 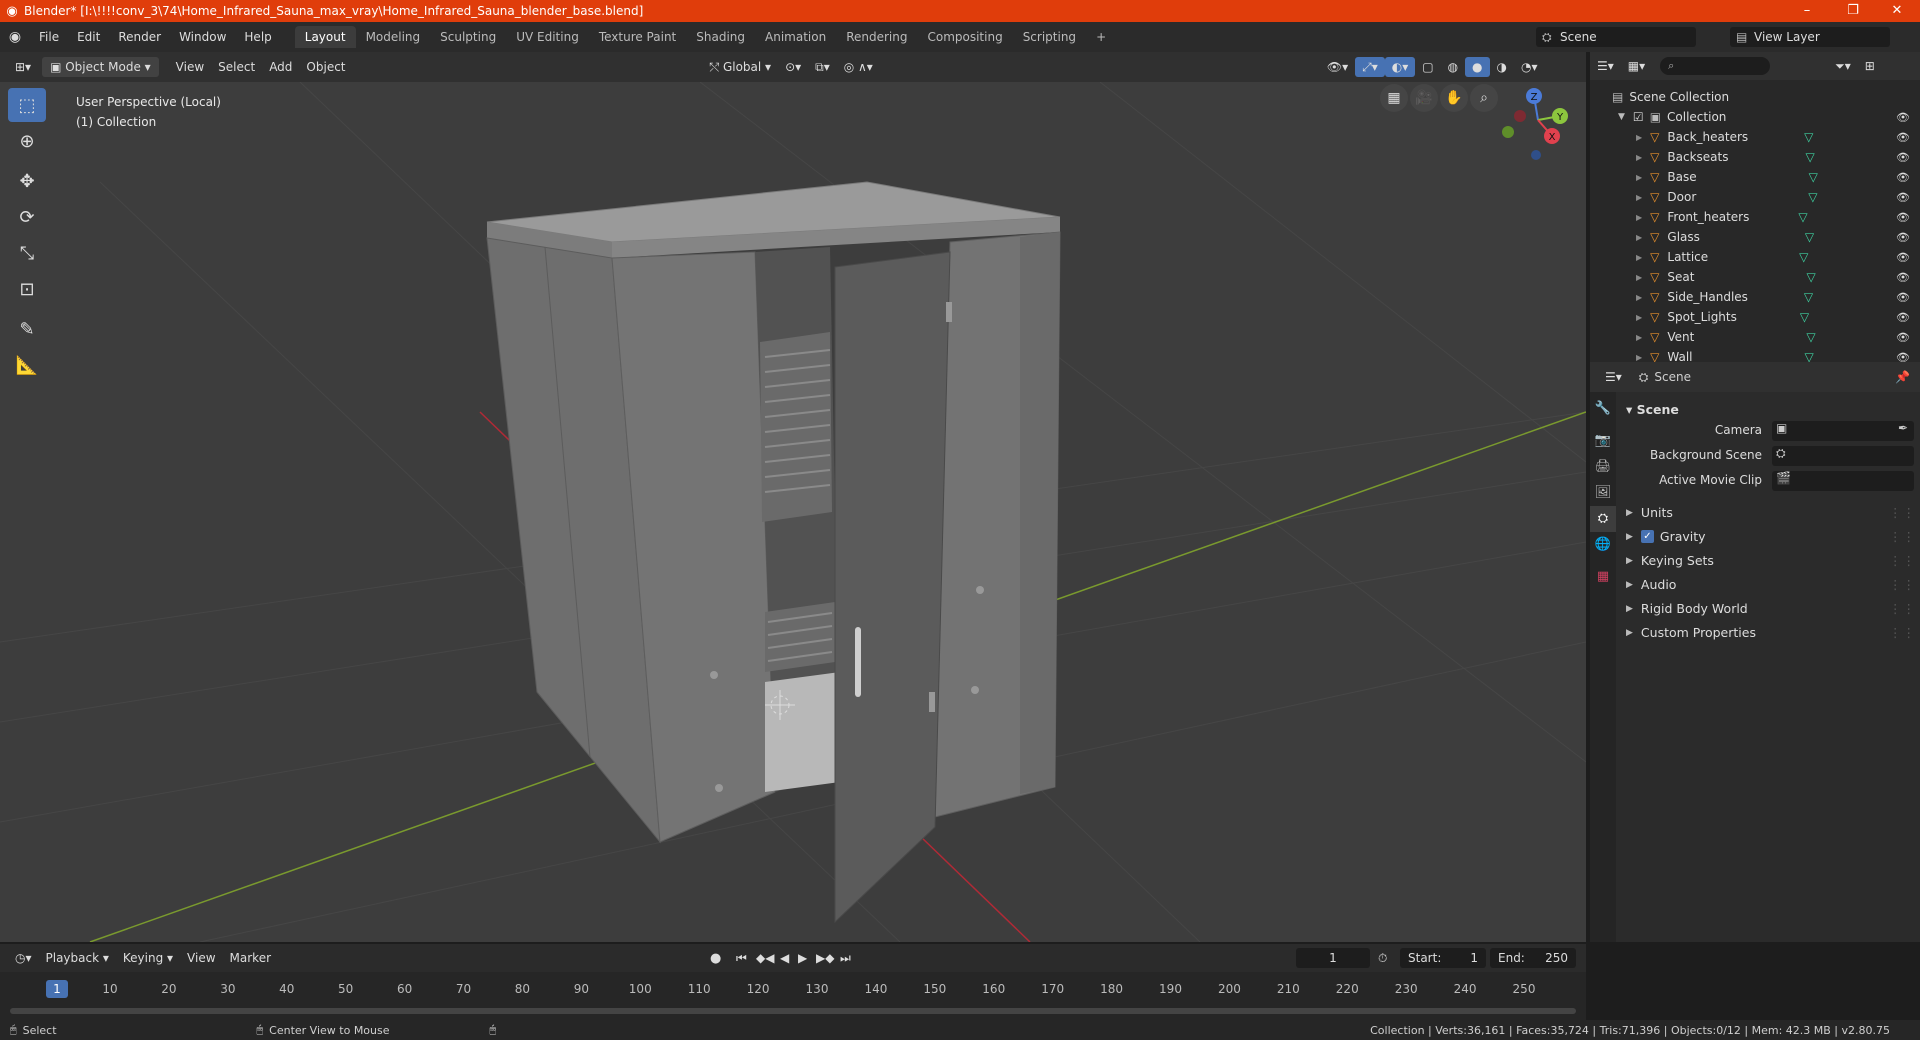 I want to click on visibility-icon: 👁▾, so click(x=1337, y=67).